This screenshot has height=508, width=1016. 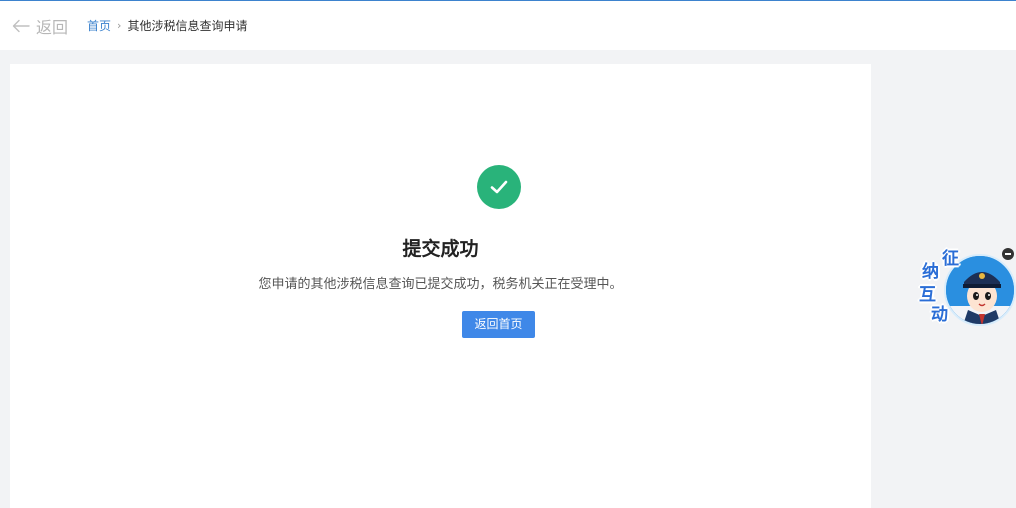 I want to click on breadcrumb-home-link: 首页, so click(x=99, y=25).